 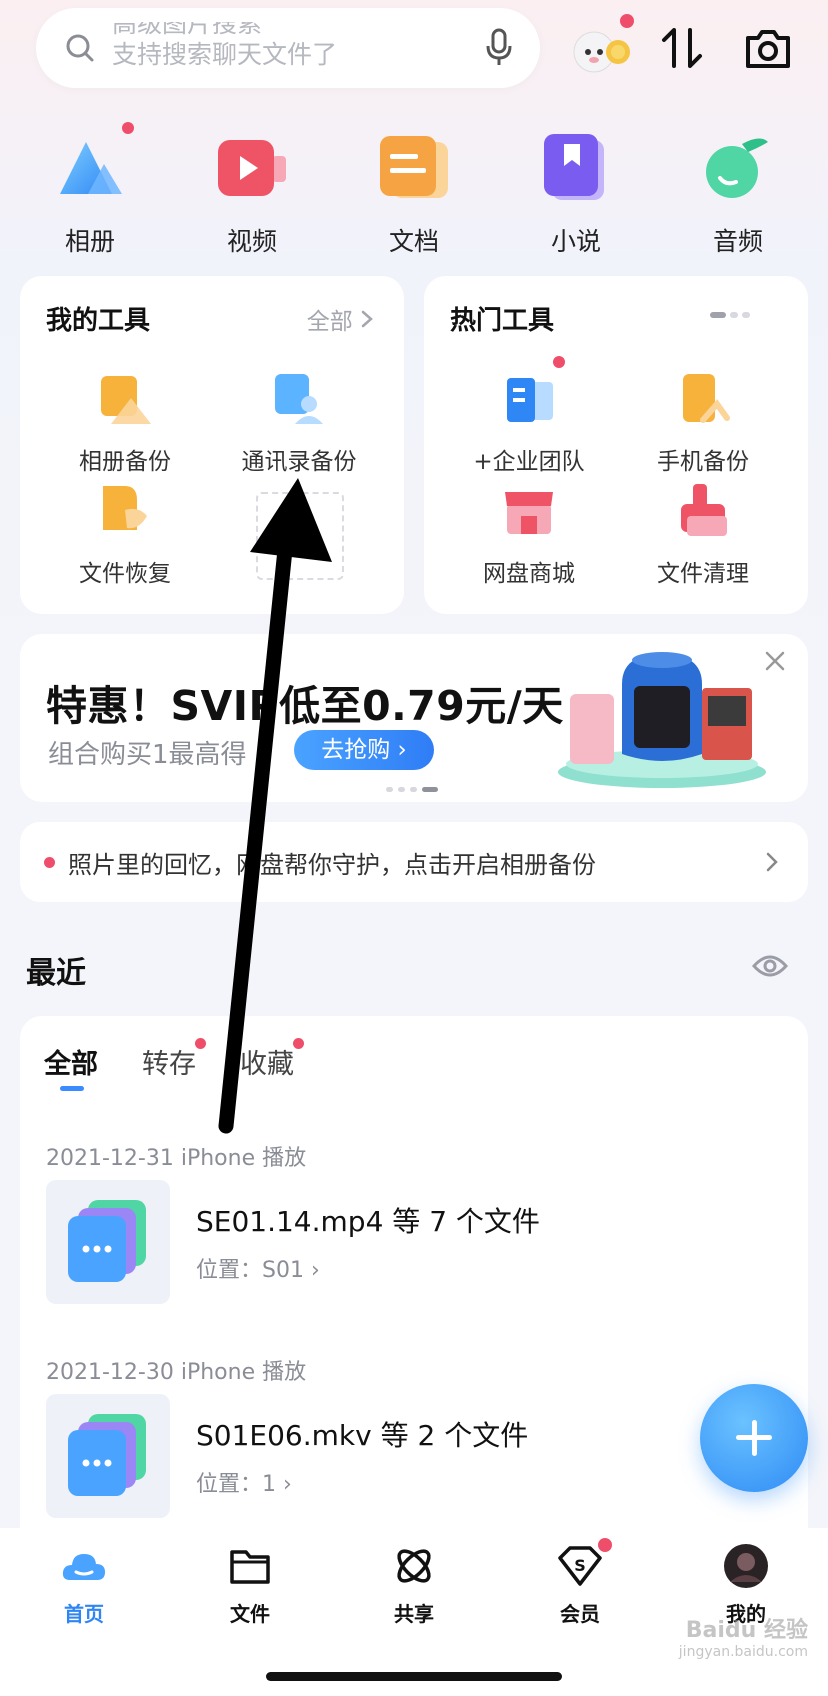 What do you see at coordinates (250, 1270) in the screenshot?
I see `file-location-text: 位置：S01` at bounding box center [250, 1270].